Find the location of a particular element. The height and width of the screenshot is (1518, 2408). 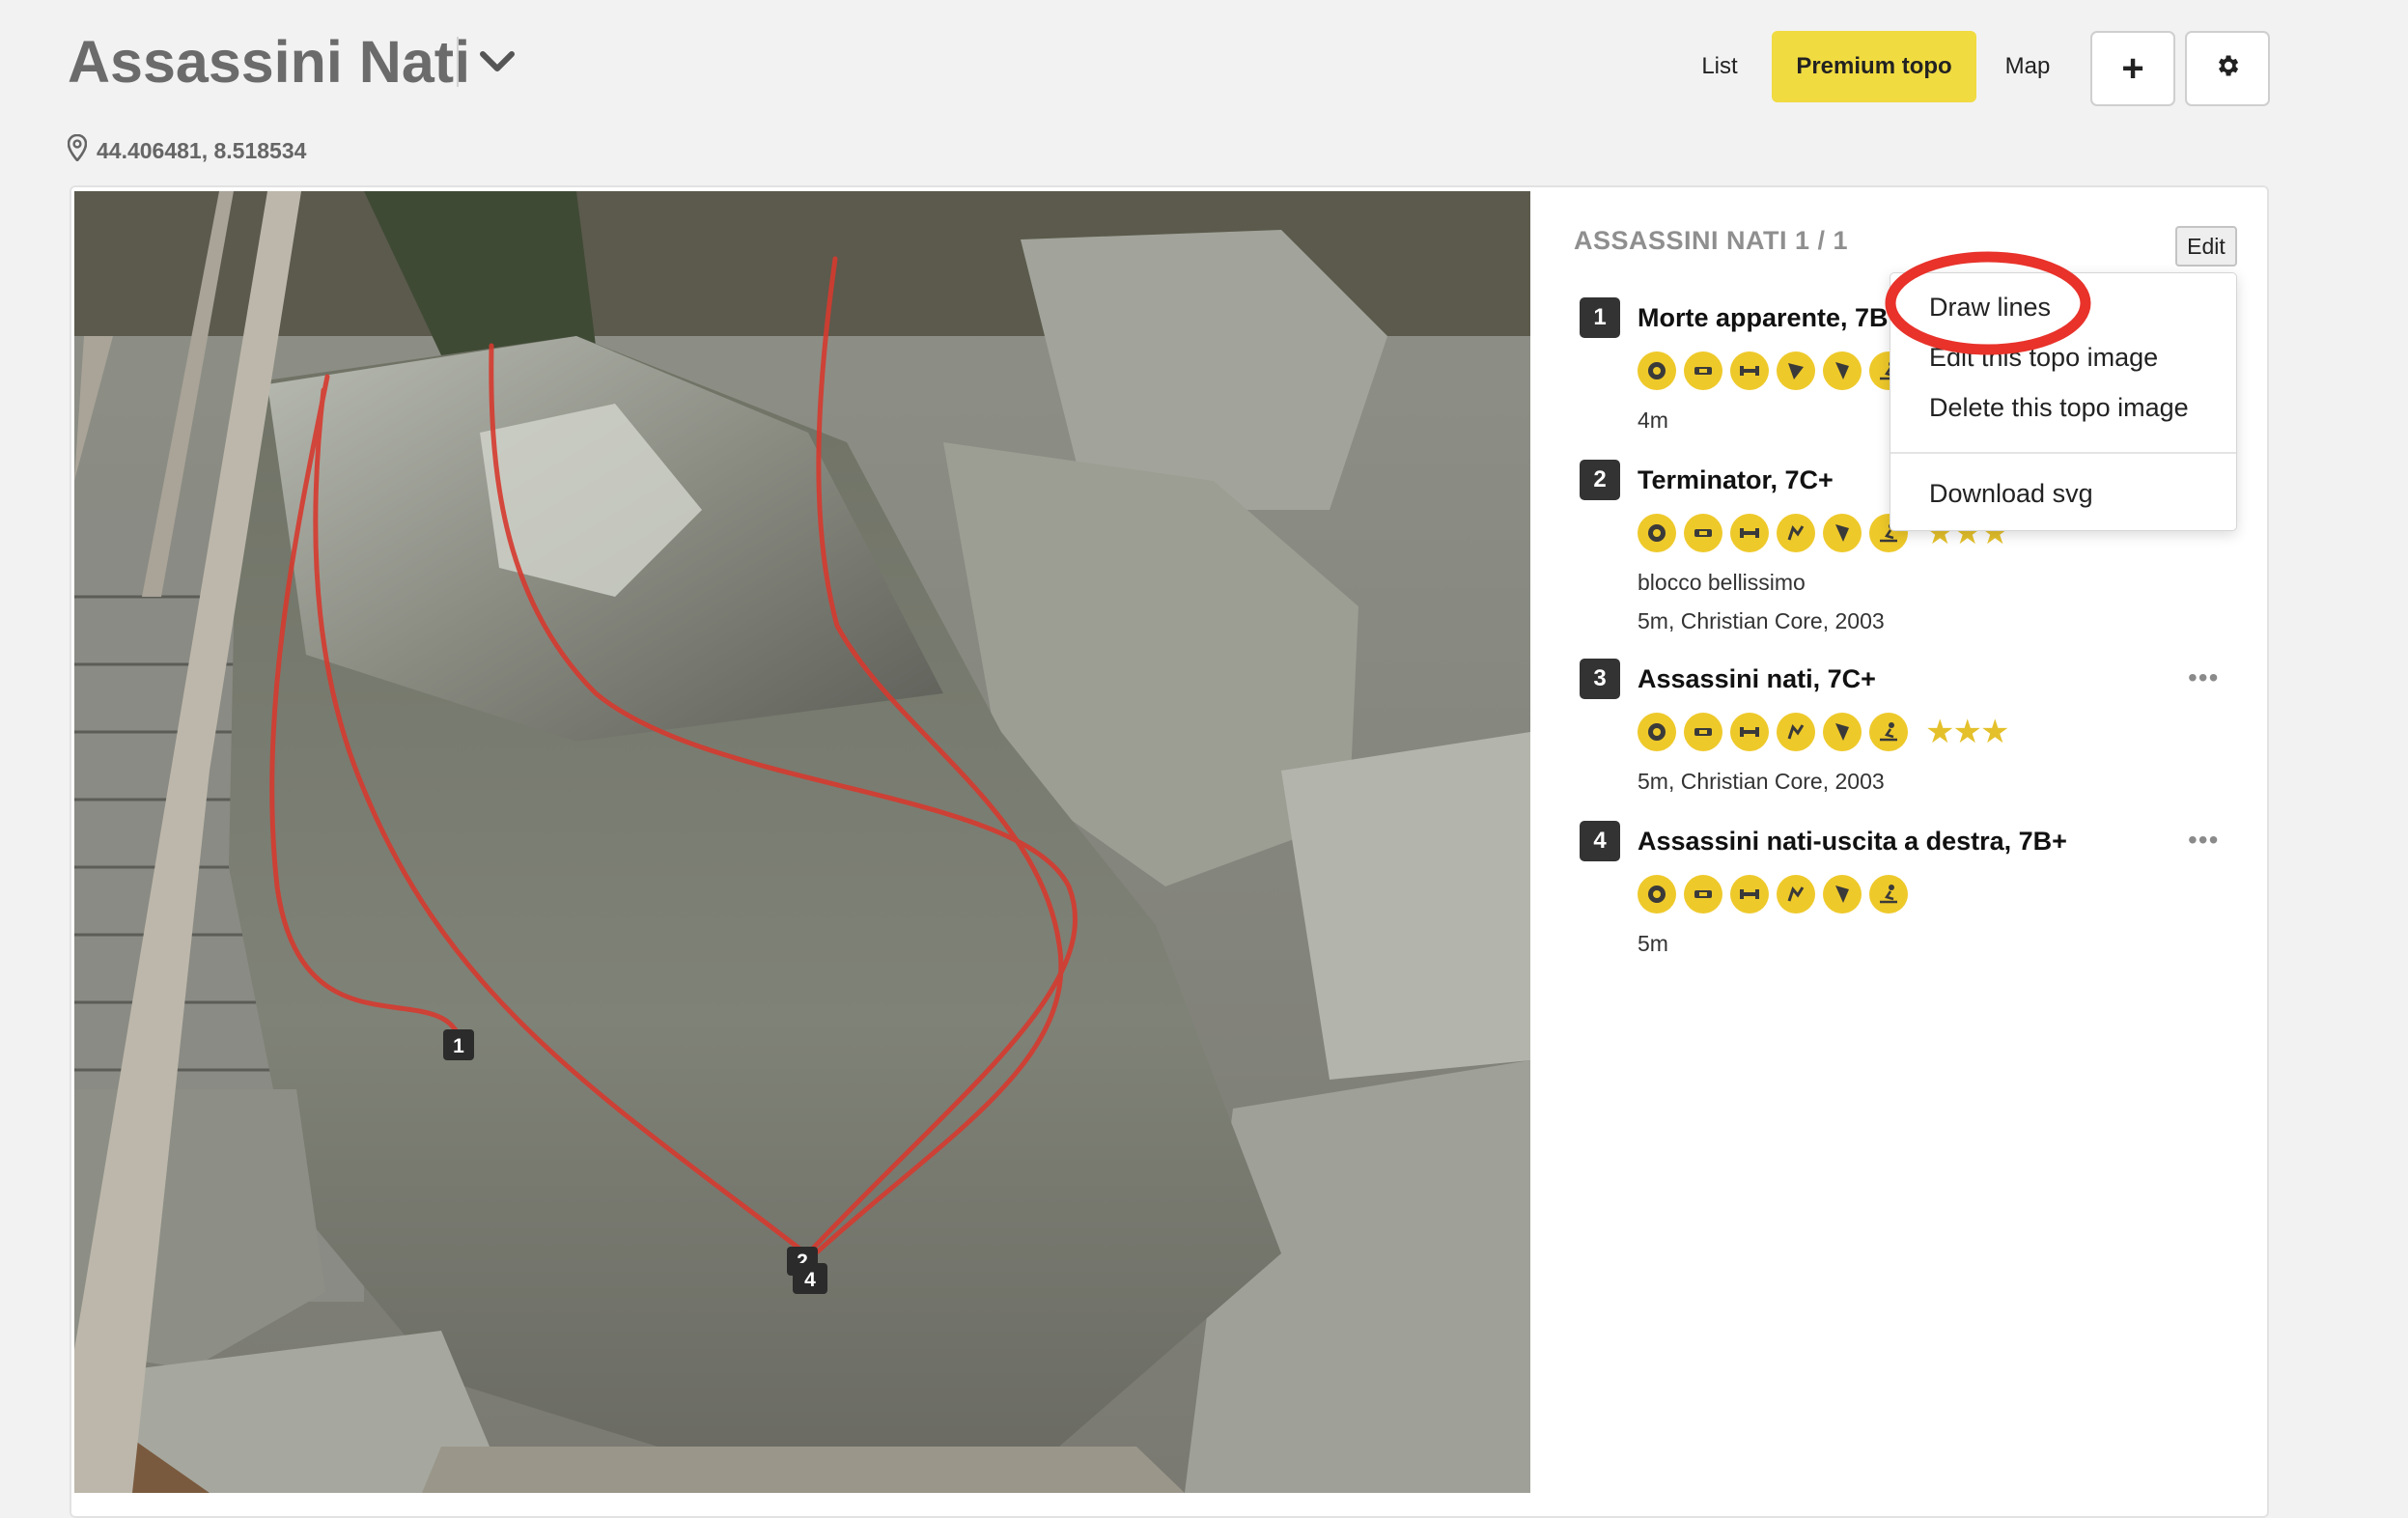

problem-name: Assassini nati-uscita a destra, 7B+ is located at coordinates (1853, 841).